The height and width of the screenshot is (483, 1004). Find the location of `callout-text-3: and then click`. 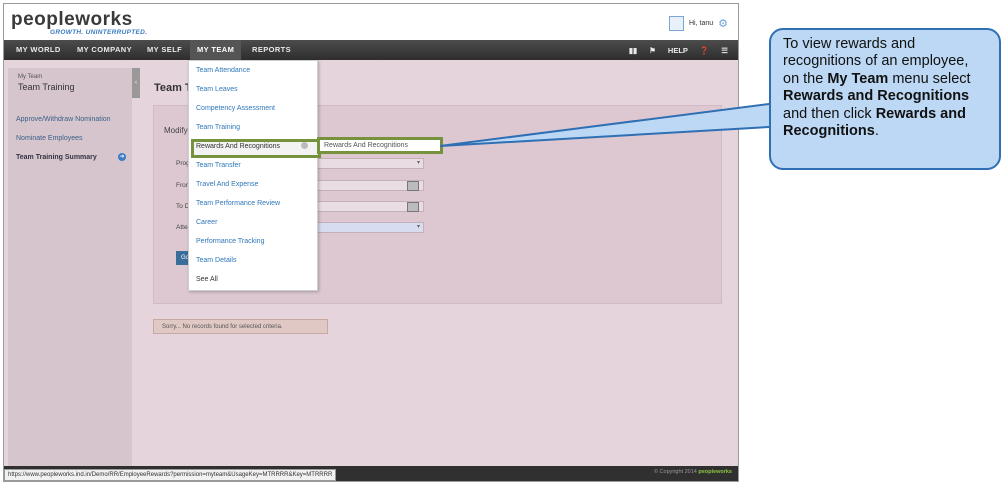

callout-text-3: and then click is located at coordinates (829, 113).